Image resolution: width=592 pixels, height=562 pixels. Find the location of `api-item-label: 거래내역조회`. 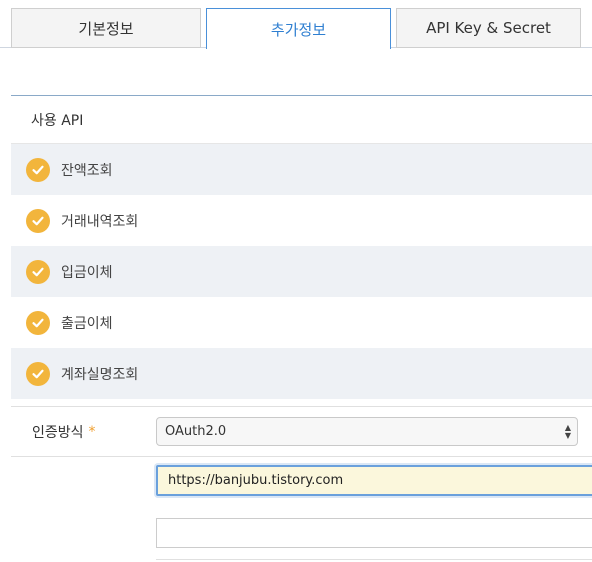

api-item-label: 거래내역조회 is located at coordinates (100, 221).